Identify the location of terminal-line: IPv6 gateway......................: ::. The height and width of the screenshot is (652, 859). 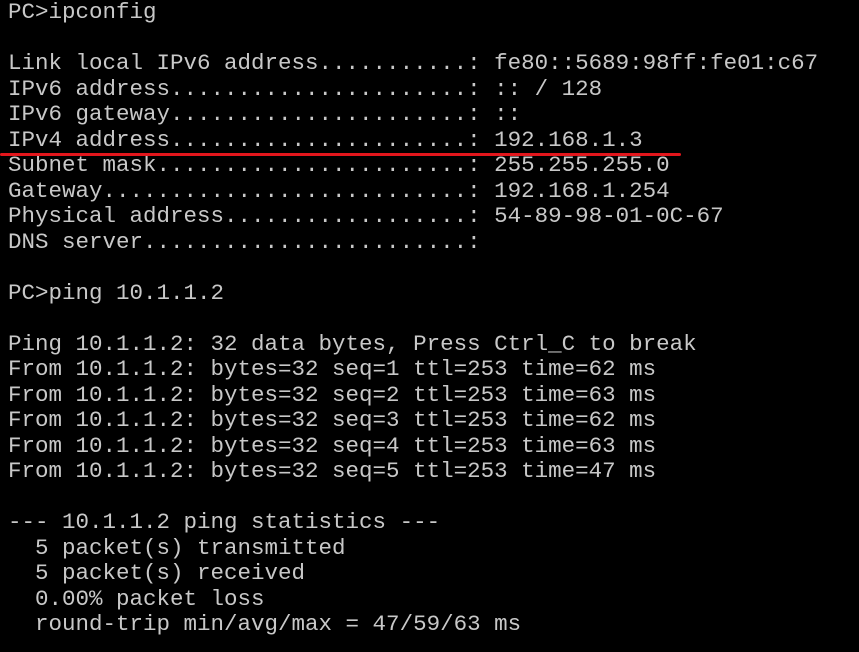
(265, 114).